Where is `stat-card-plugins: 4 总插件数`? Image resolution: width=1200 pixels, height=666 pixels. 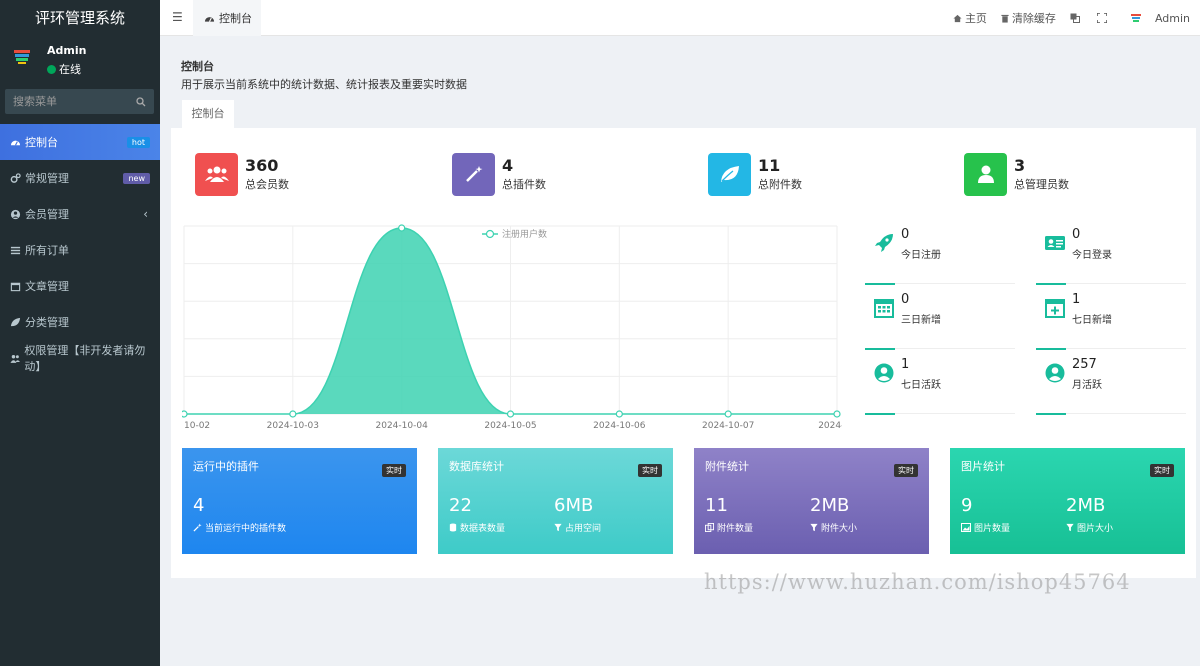
stat-card-plugins: 4 总插件数 is located at coordinates (499, 174).